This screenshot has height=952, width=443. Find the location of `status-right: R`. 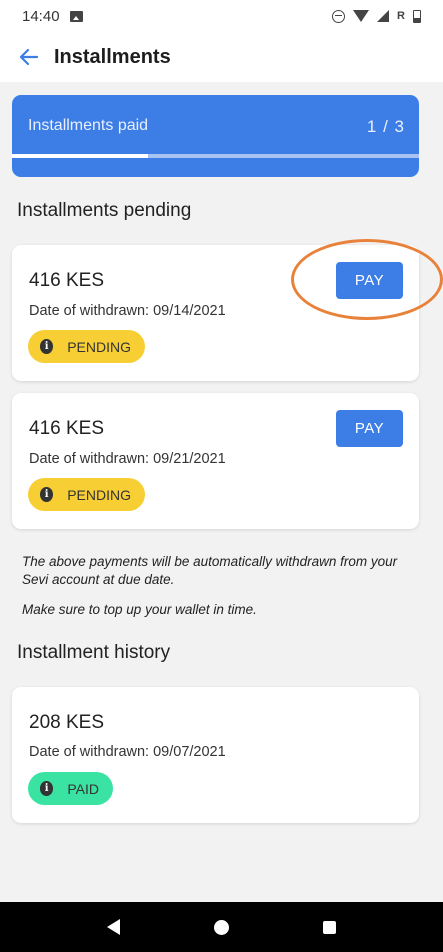

status-right: R is located at coordinates (376, 16).